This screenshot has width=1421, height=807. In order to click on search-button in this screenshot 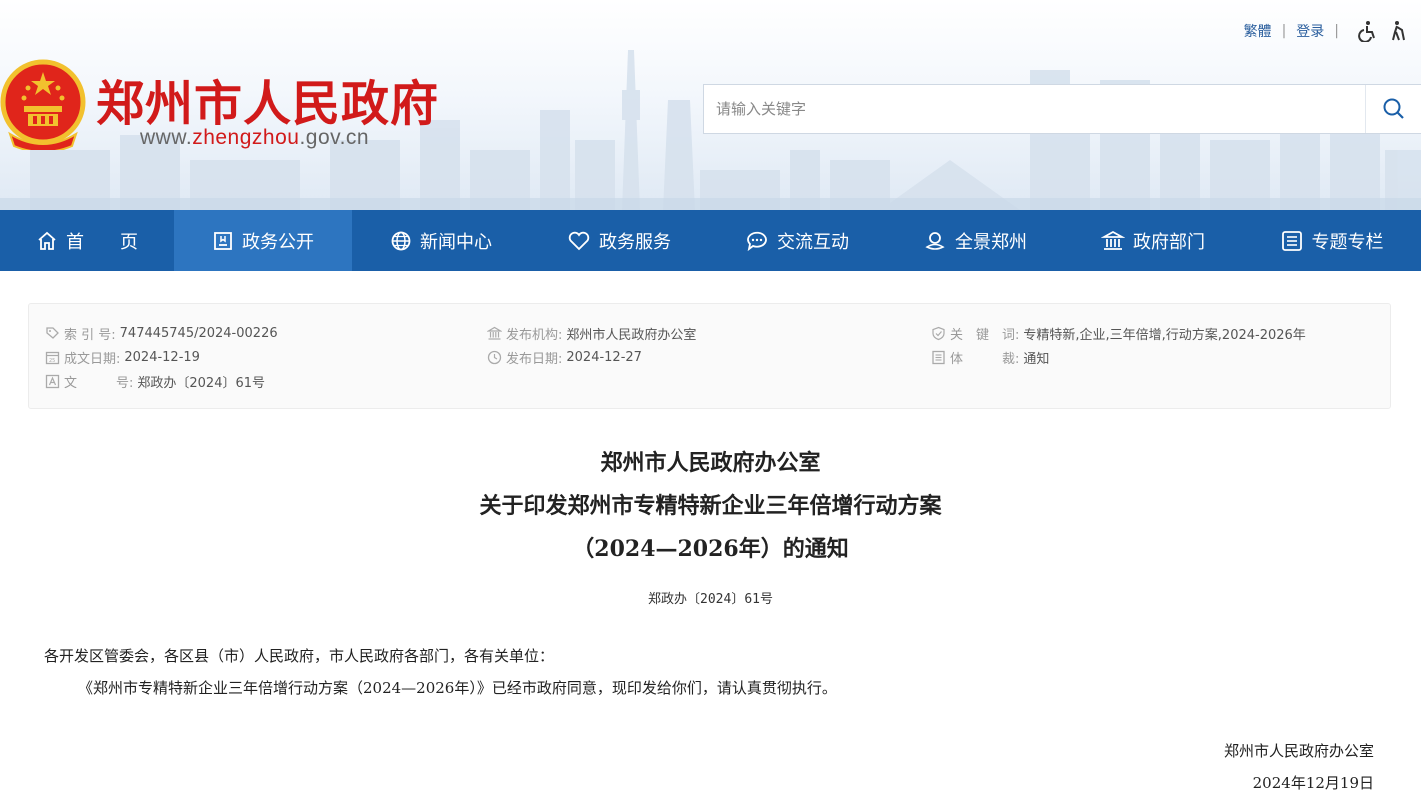, I will do `click(1393, 109)`.